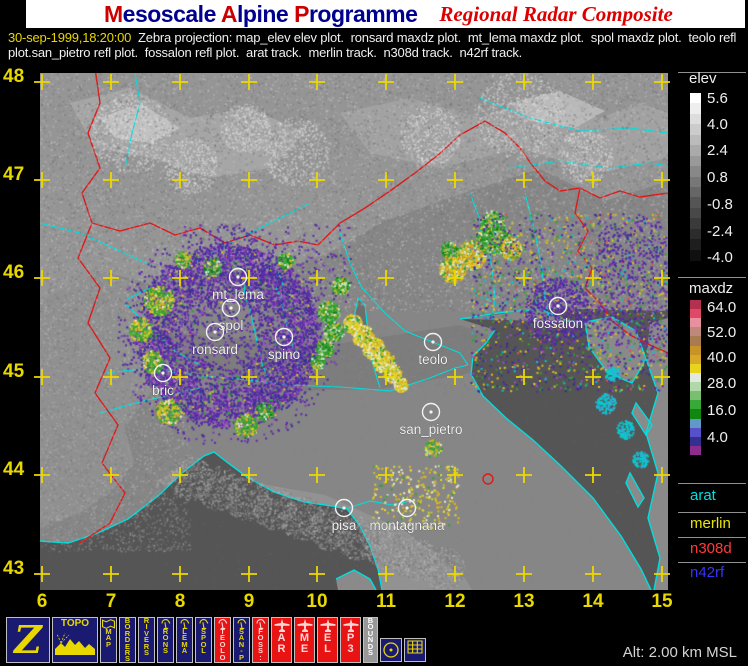 Image resolution: width=748 pixels, height=666 pixels. Describe the element at coordinates (260, 640) in the screenshot. I see `toolbar-button-foss: FOSS:` at that location.